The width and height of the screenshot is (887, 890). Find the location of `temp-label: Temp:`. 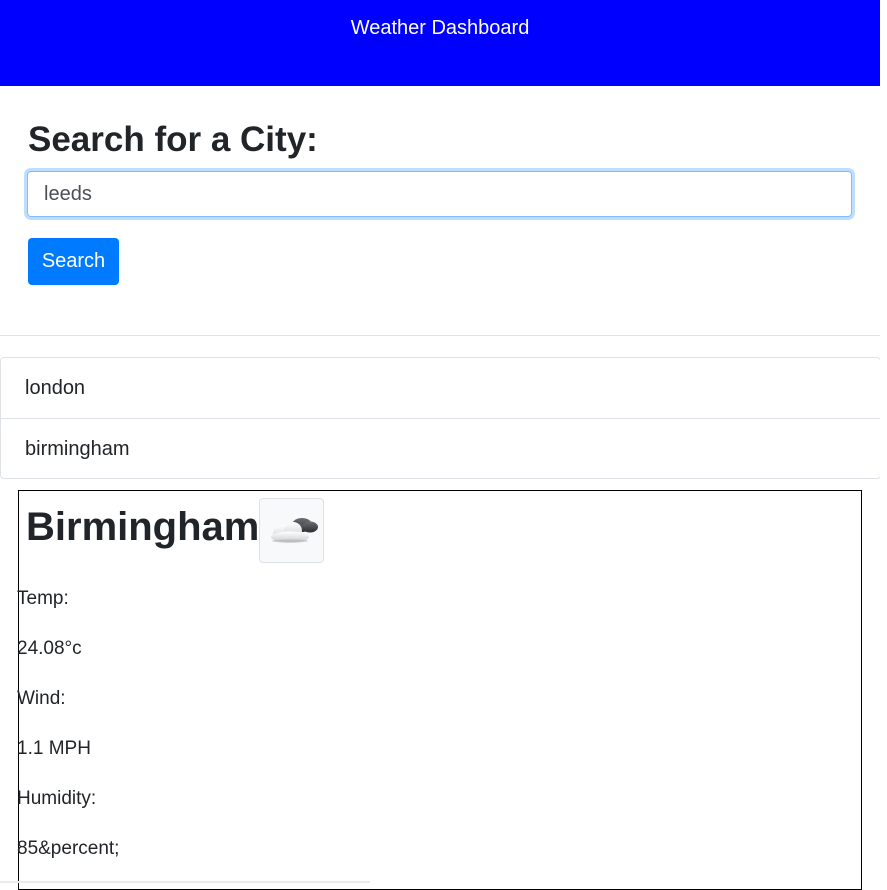

temp-label: Temp: is located at coordinates (43, 598).